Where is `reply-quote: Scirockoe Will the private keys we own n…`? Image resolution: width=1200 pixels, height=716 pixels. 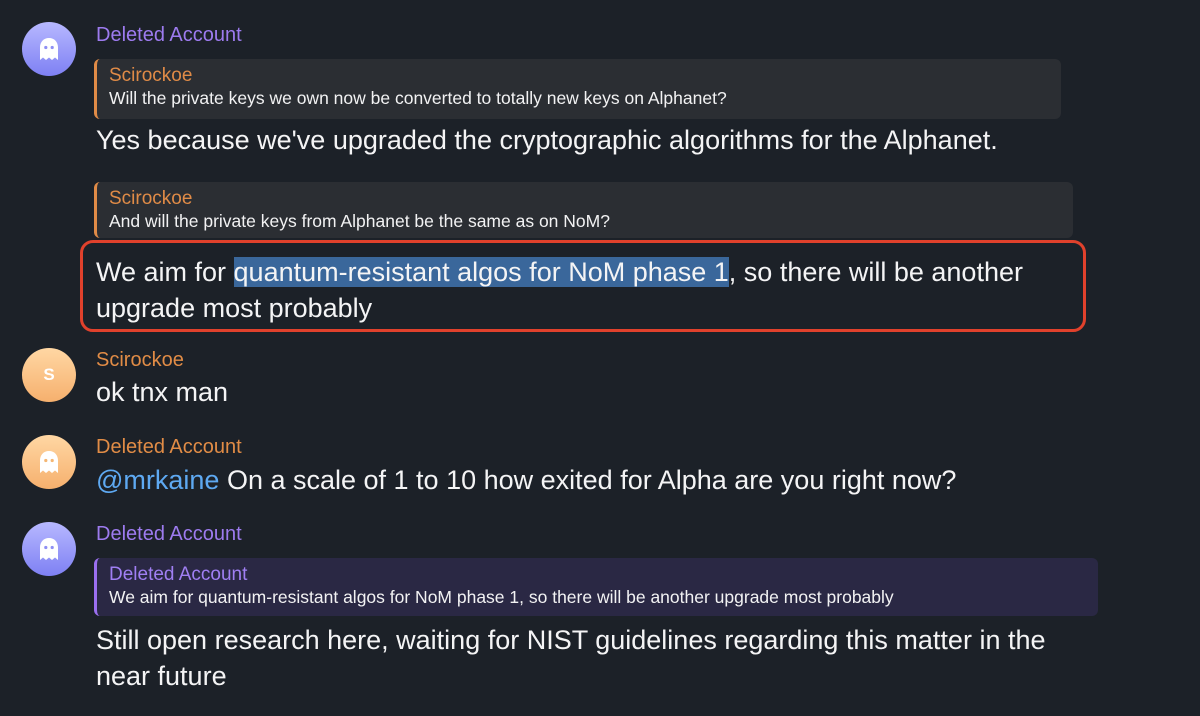 reply-quote: Scirockoe Will the private keys we own n… is located at coordinates (577, 89).